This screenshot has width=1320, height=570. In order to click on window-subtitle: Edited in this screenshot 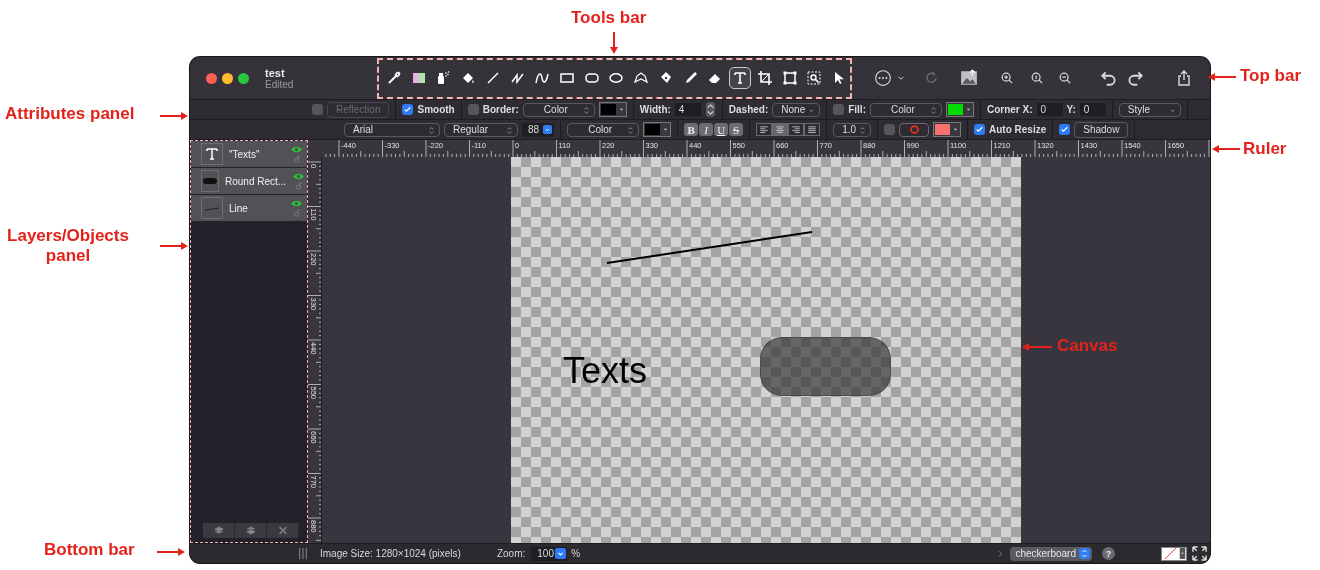, I will do `click(280, 84)`.